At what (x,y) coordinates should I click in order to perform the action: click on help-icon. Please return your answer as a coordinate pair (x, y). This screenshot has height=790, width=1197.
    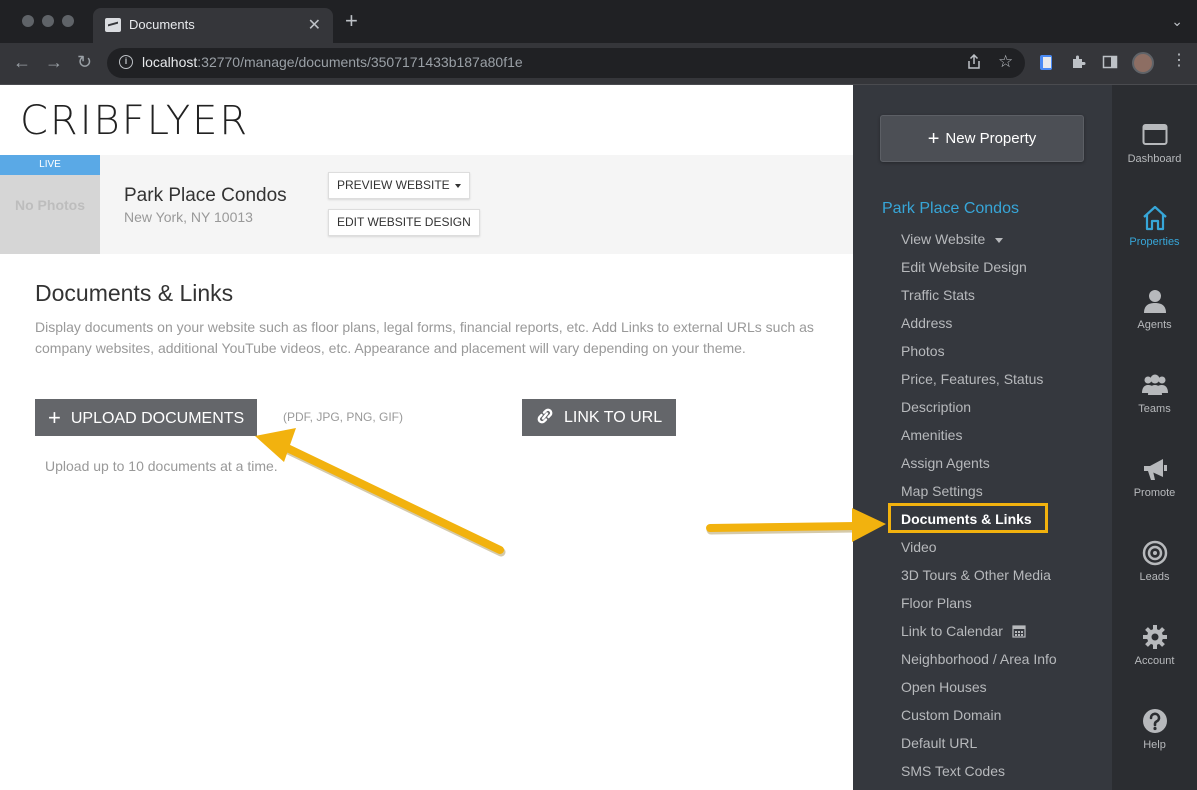
    Looking at the image, I should click on (1155, 721).